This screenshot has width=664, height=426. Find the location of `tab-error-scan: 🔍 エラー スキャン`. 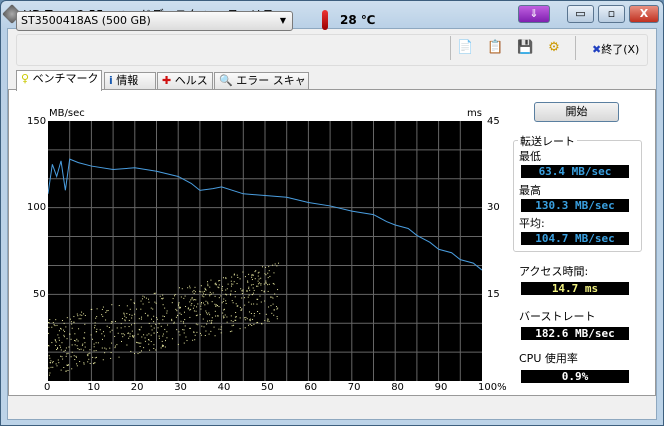

tab-error-scan: 🔍 エラー スキャン is located at coordinates (261, 87).